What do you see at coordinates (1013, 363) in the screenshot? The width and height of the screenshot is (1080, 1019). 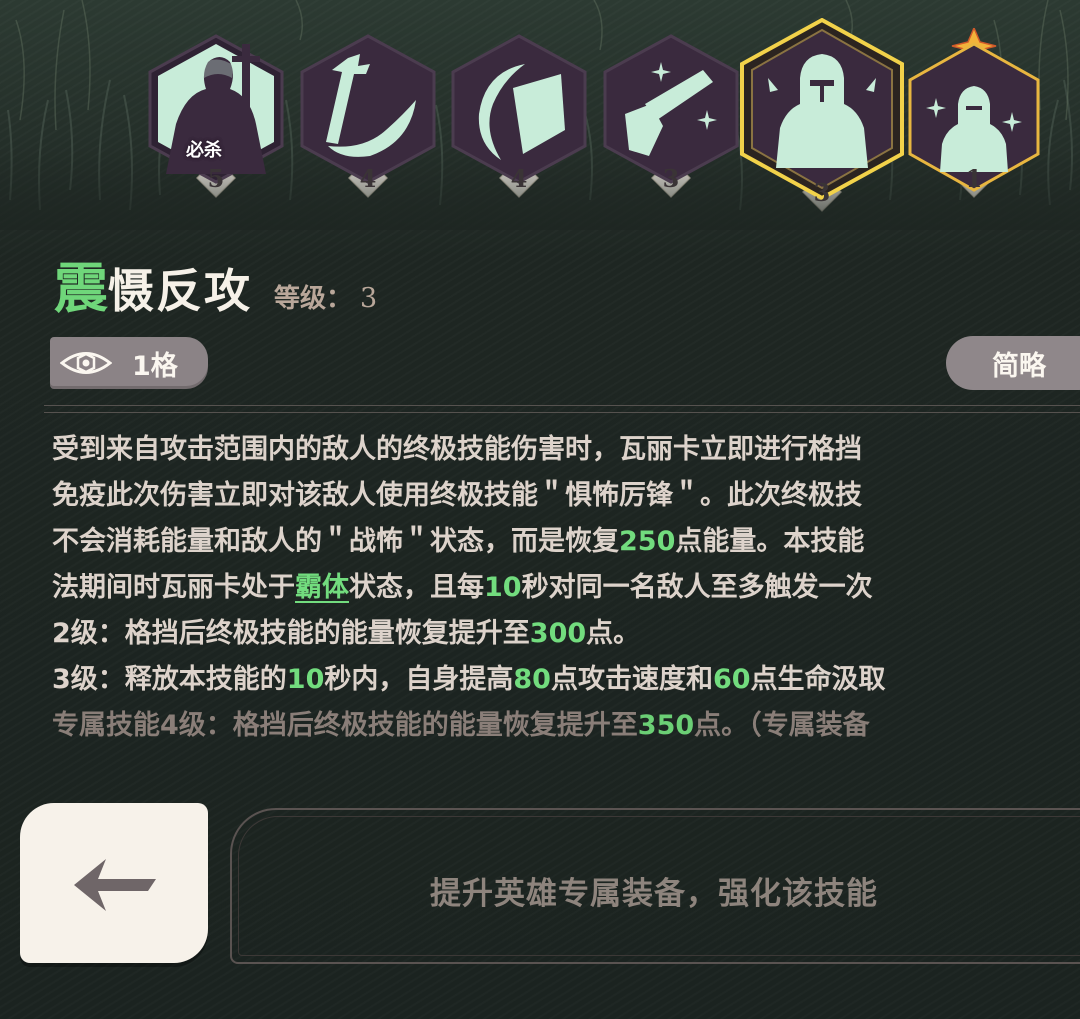 I see `brief-toggle-button: 简略` at bounding box center [1013, 363].